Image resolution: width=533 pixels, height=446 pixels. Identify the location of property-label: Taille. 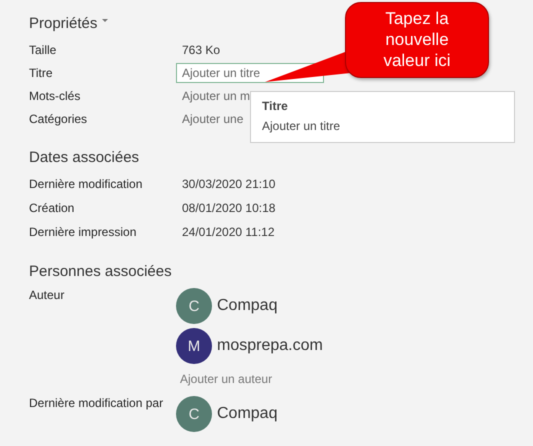
(43, 49).